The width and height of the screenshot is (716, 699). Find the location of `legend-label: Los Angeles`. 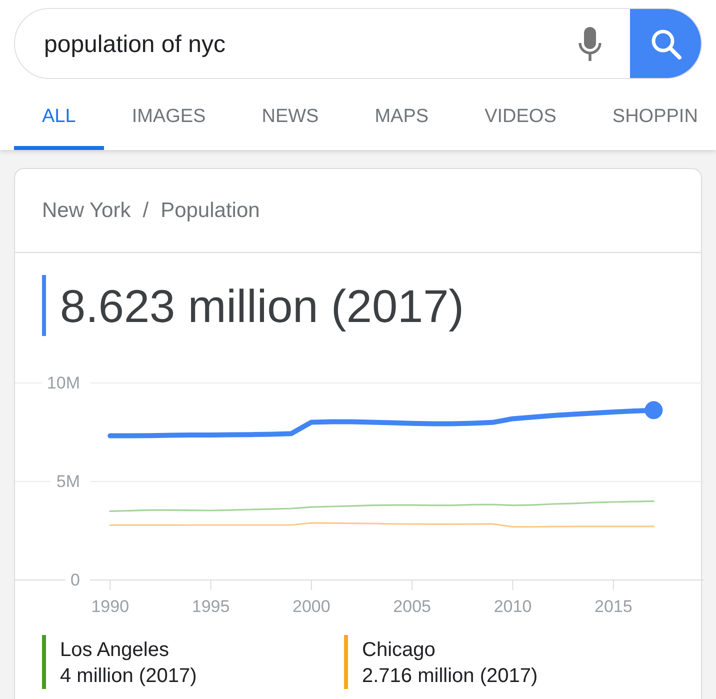

legend-label: Los Angeles is located at coordinates (115, 650).